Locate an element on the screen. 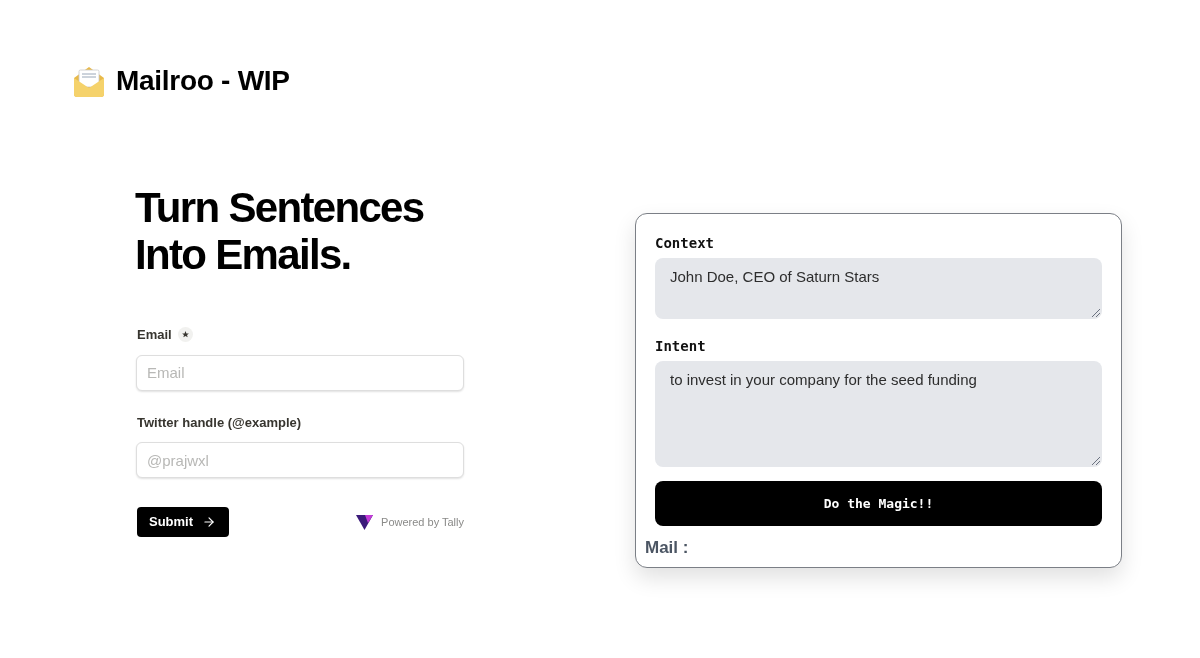  field-label: Twitter handle (@example) is located at coordinates (219, 422).